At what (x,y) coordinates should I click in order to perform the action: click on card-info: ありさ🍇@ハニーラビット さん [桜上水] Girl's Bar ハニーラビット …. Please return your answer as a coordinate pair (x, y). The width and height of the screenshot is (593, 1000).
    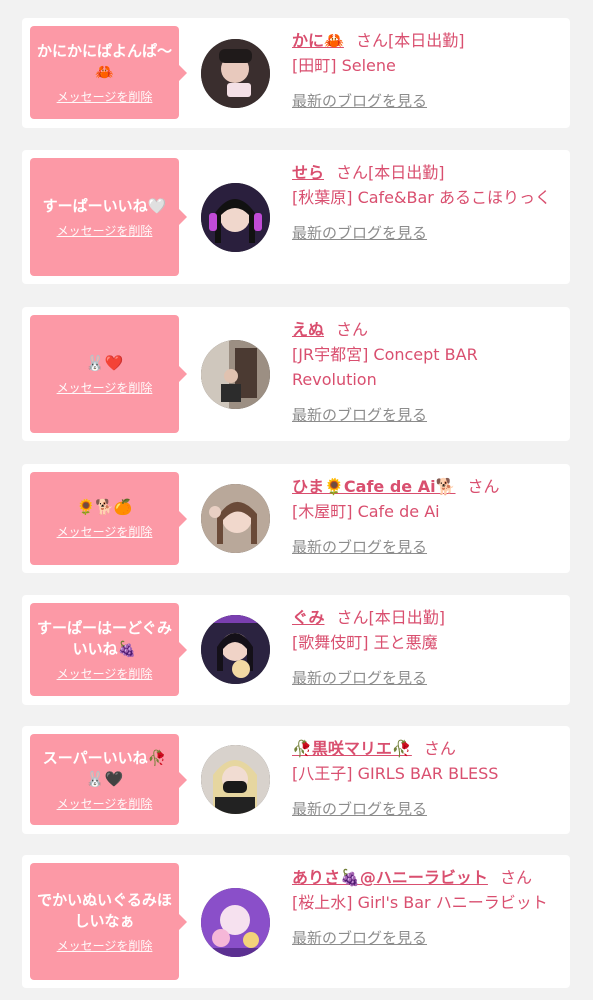
    Looking at the image, I should click on (427, 908).